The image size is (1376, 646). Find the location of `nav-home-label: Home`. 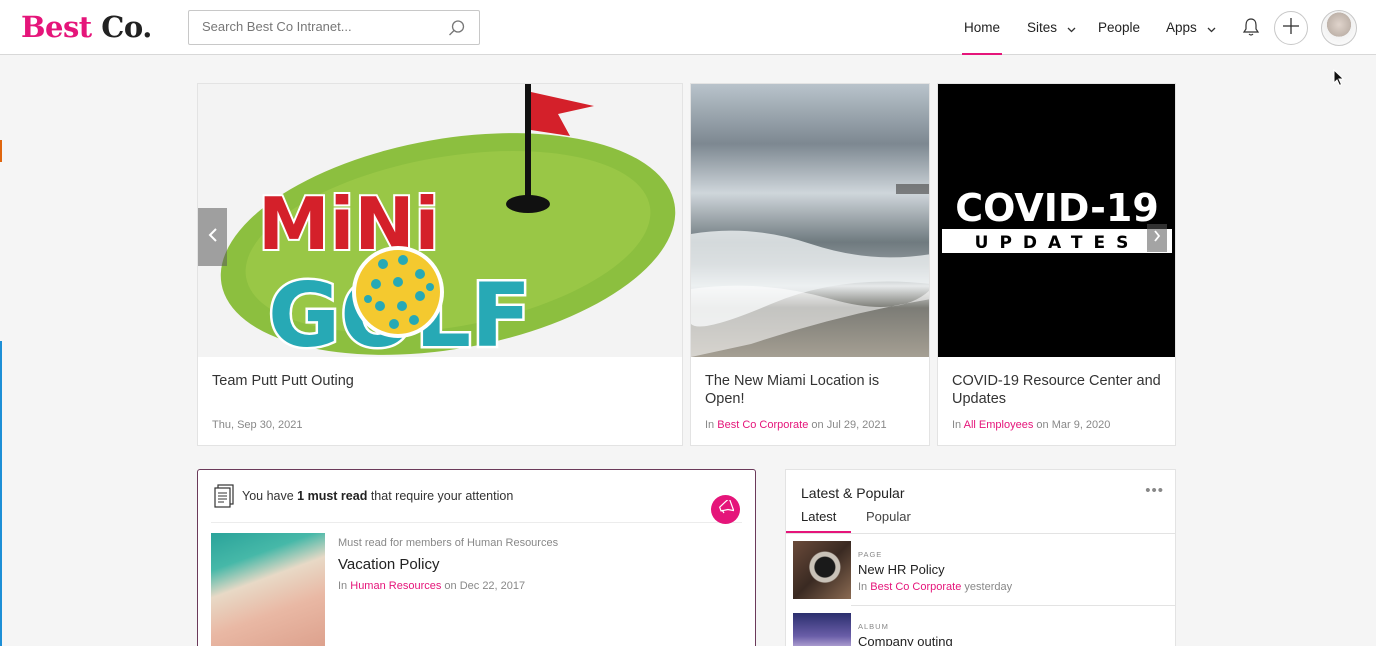

nav-home-label: Home is located at coordinates (982, 27).